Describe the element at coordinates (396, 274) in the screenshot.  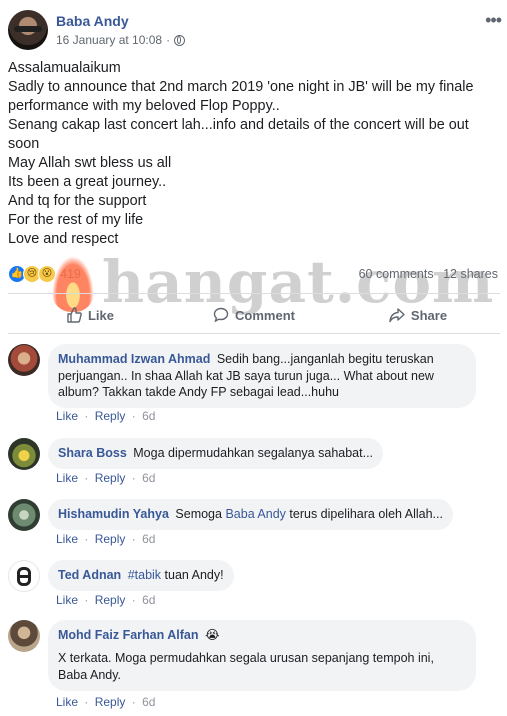
I see `comments-count-link: 60 comments` at that location.